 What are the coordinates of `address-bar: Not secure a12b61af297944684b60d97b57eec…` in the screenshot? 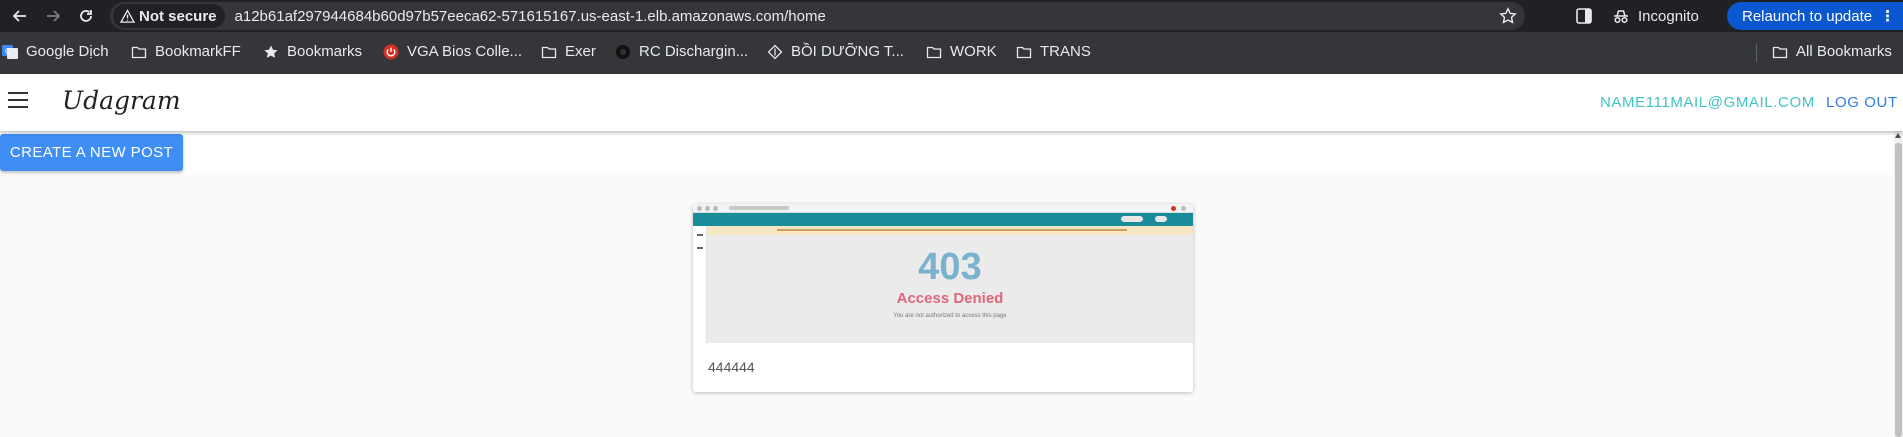 It's located at (817, 16).